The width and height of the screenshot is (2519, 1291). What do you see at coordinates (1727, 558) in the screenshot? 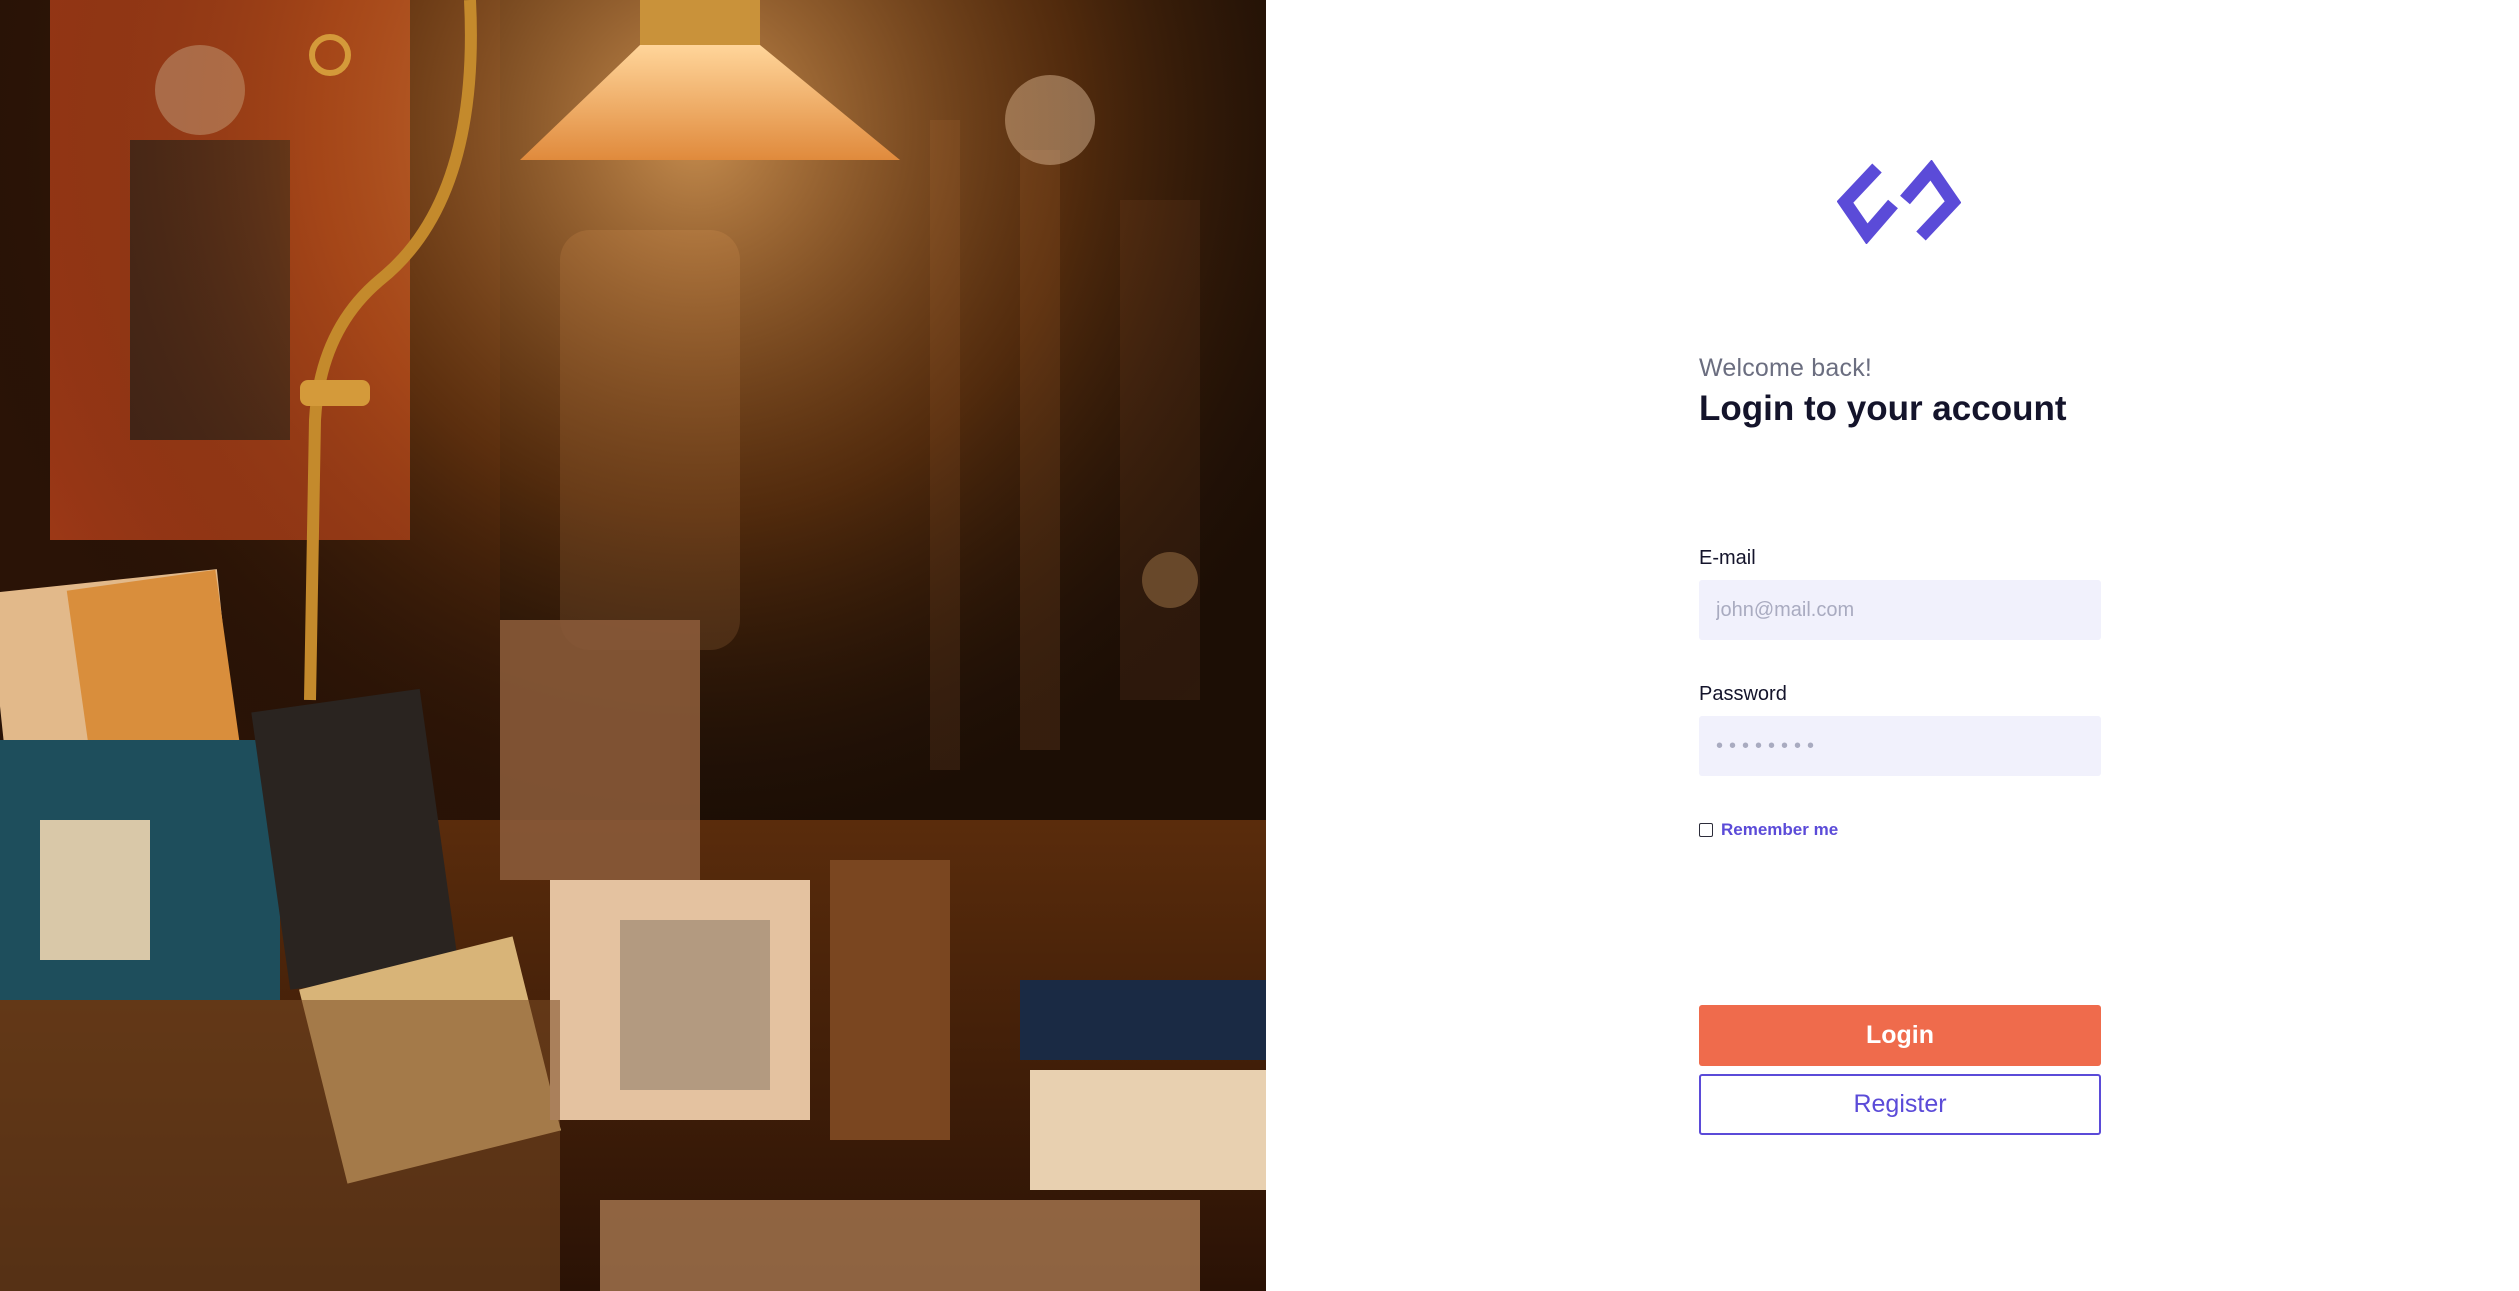
I see `email-label: E-mail` at bounding box center [1727, 558].